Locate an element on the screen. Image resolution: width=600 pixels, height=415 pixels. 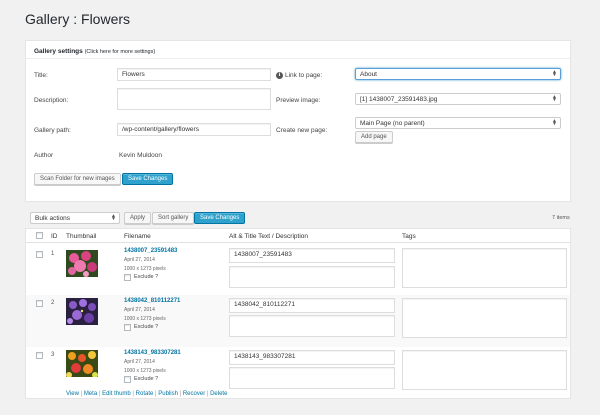
preview-image-value: [1] 1438007_23591483.jpg is located at coordinates (399, 99).